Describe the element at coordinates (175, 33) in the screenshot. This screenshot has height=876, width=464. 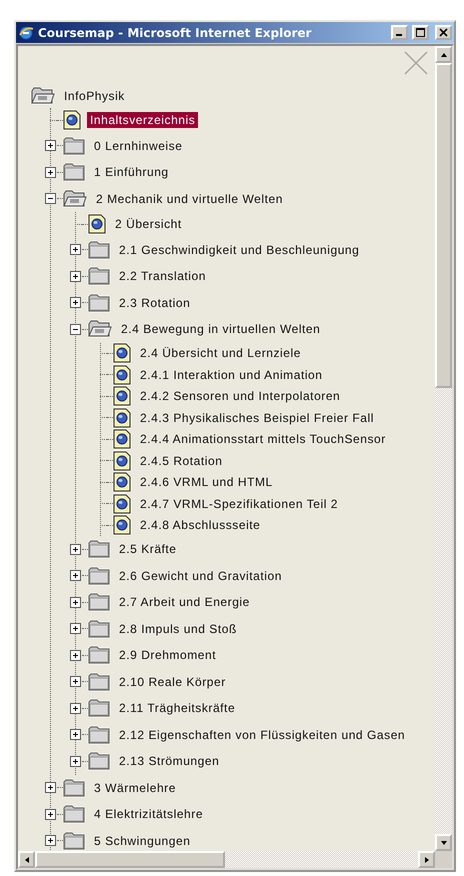
I see `window-title: Coursemap - Microsoft Internet Explorer` at that location.